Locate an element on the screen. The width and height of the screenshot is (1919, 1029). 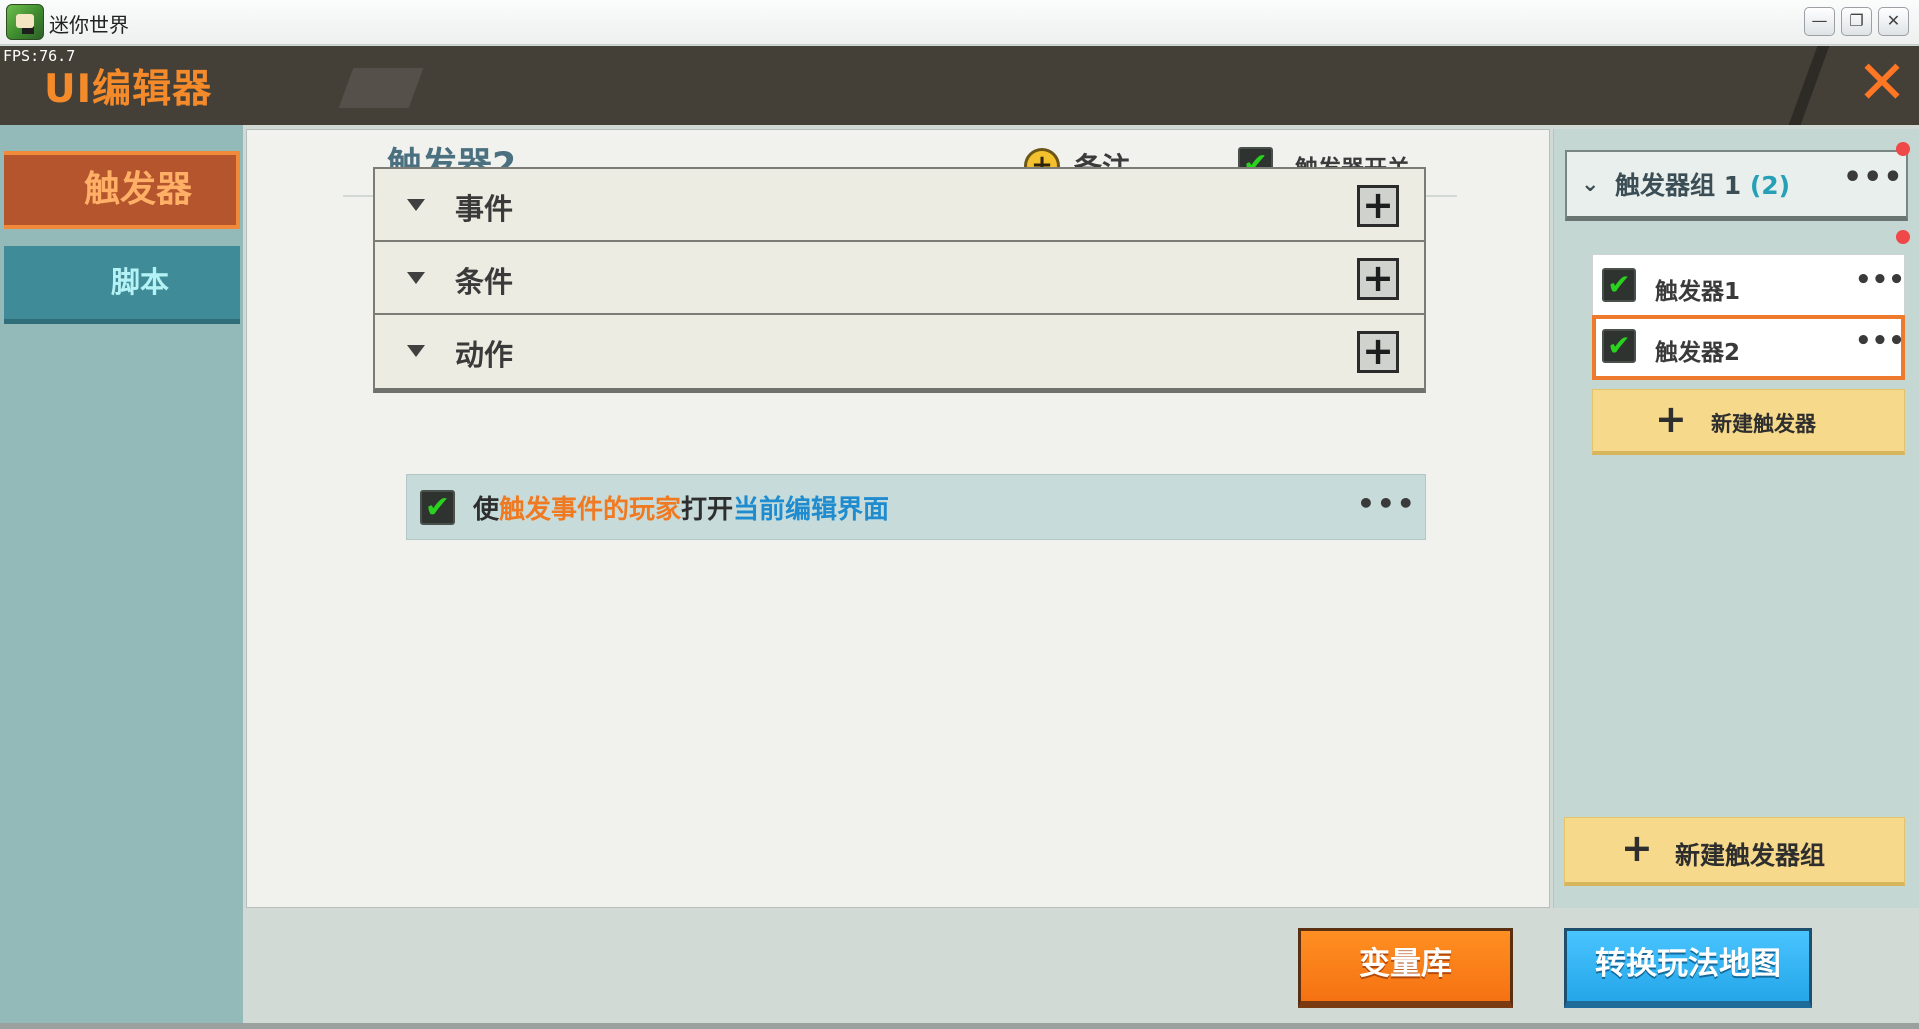
left-sidebar: 触发器 脚本 is located at coordinates (121, 577).